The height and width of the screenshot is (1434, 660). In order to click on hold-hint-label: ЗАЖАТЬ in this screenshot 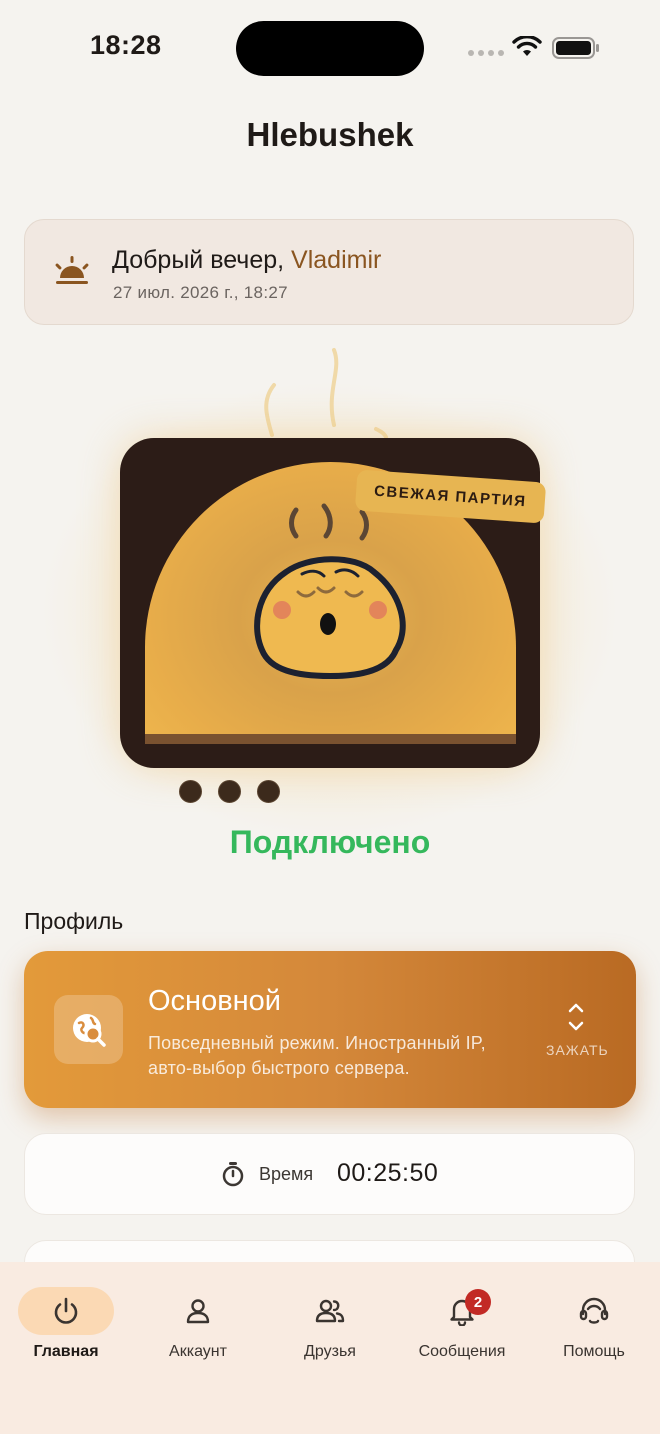, I will do `click(577, 1050)`.